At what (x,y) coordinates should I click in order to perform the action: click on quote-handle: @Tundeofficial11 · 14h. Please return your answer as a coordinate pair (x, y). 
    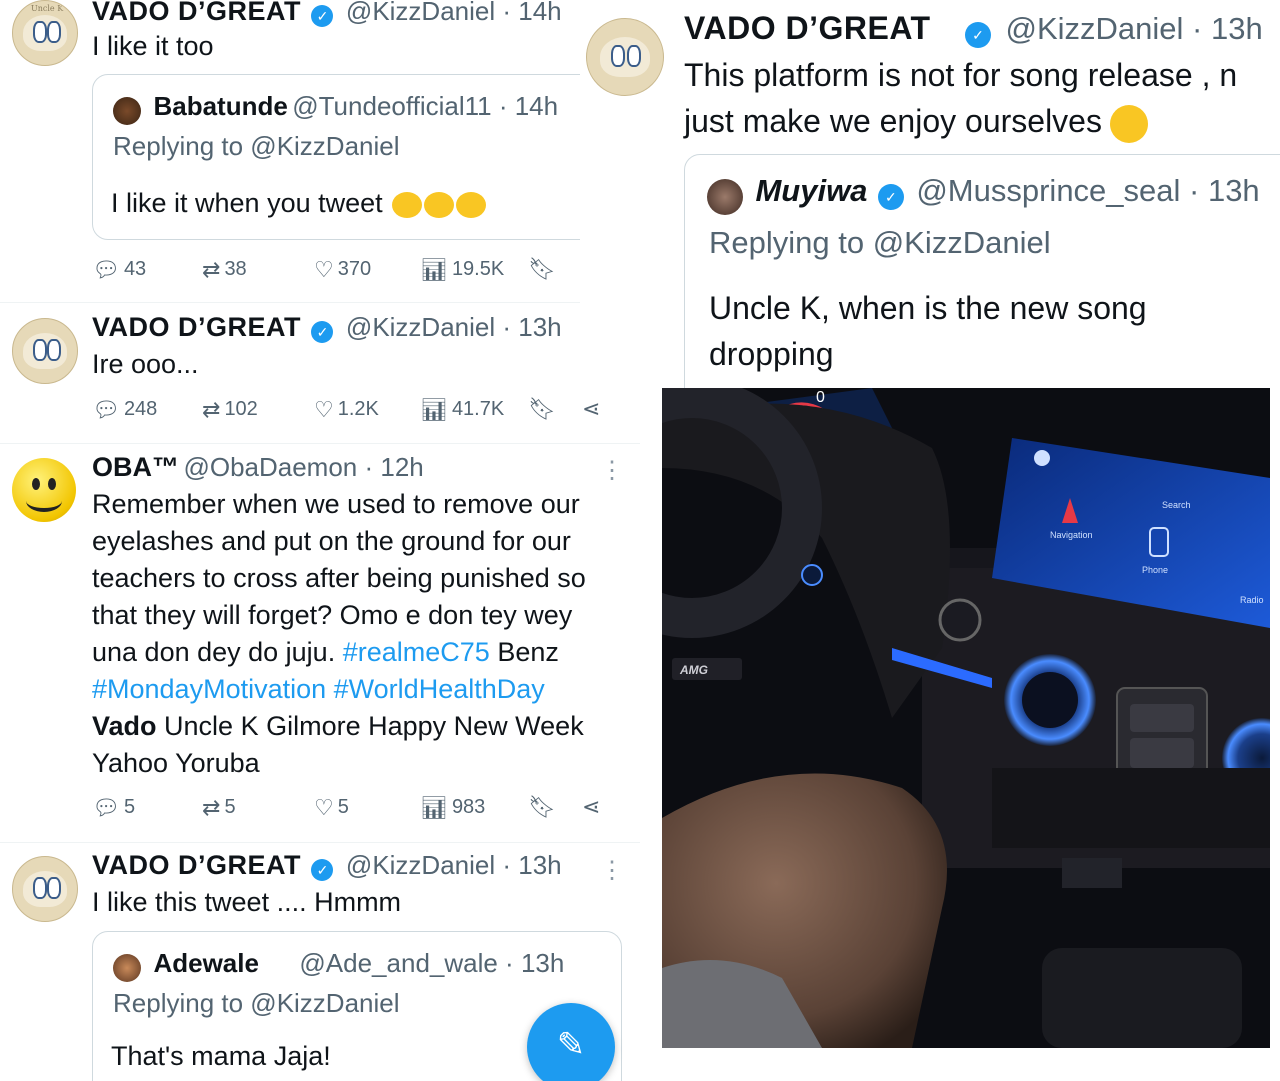
    Looking at the image, I should click on (425, 106).